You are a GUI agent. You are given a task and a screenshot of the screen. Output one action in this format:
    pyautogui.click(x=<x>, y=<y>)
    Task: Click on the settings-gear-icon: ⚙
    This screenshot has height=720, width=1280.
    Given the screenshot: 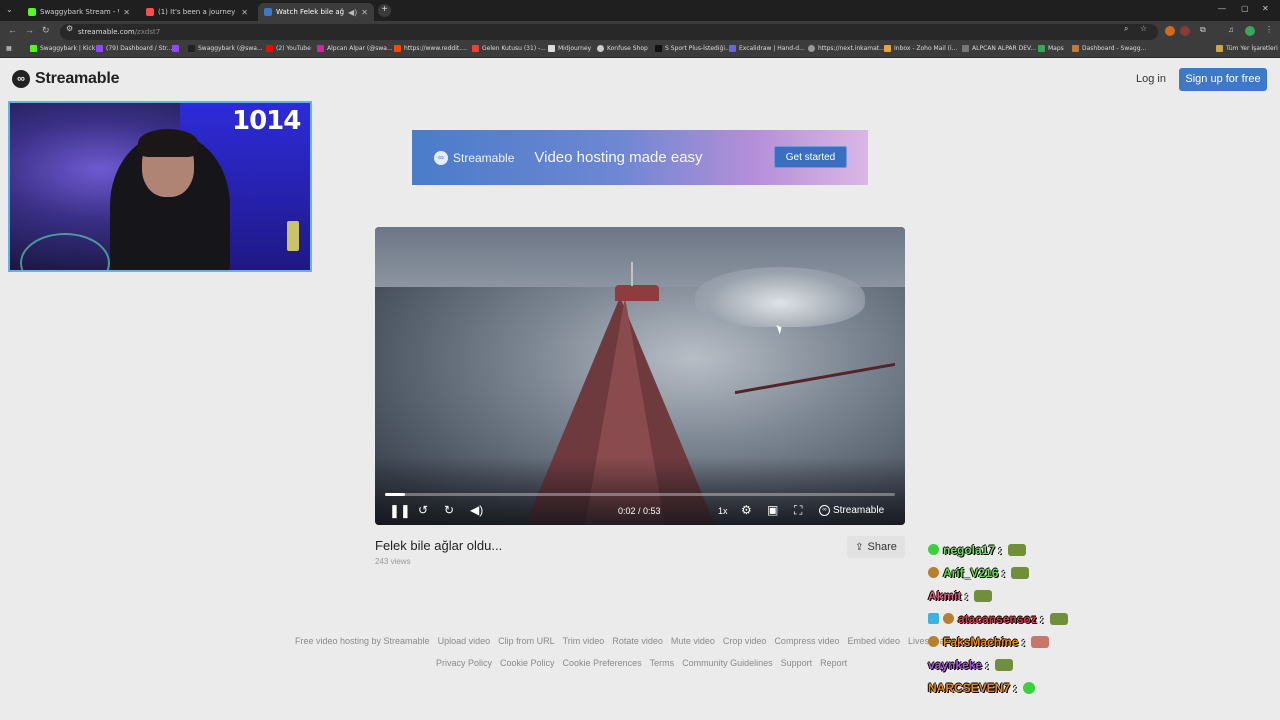 What is the action you would take?
    pyautogui.click(x=746, y=510)
    